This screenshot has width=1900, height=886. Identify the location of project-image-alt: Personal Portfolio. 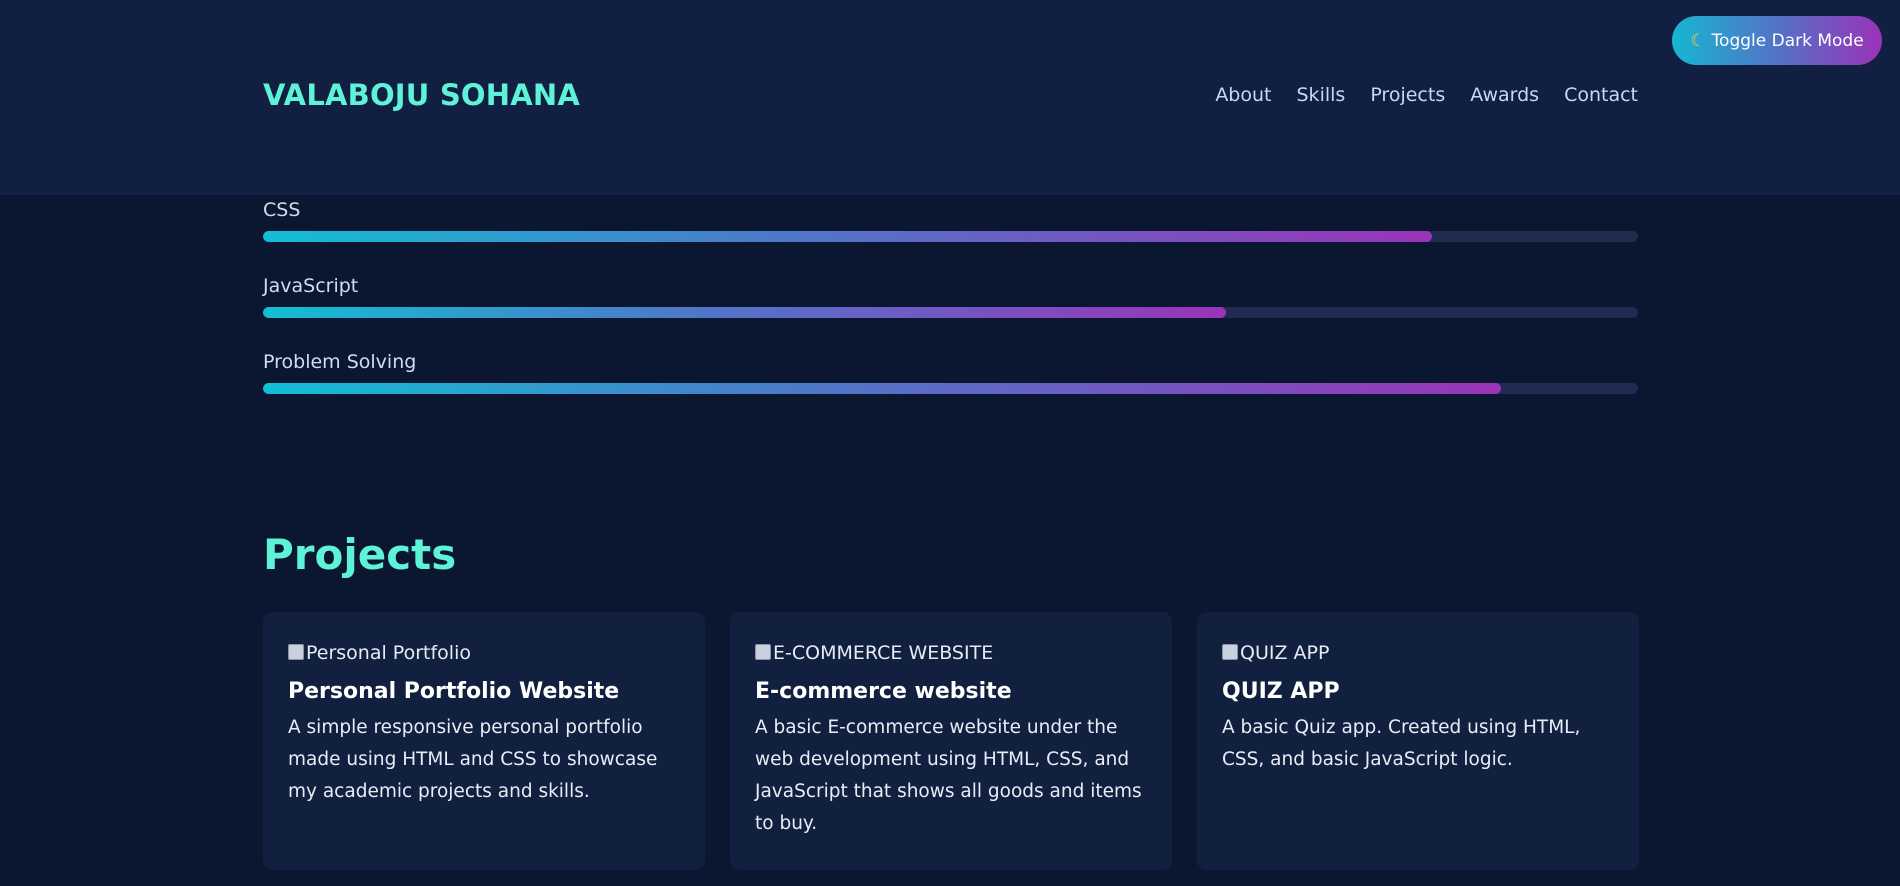
(388, 653).